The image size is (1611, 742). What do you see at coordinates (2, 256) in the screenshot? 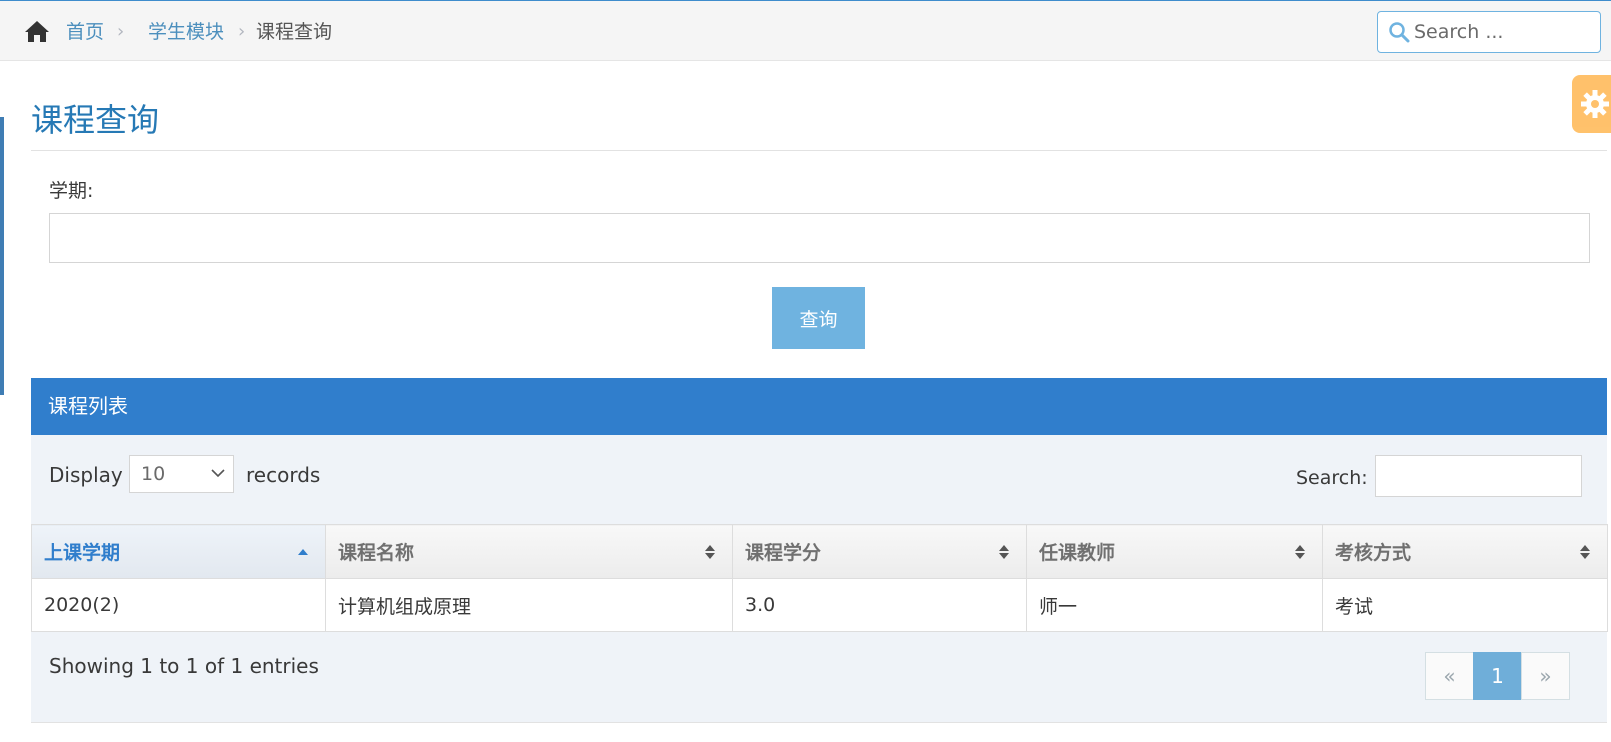
I see `left-accent-bar` at bounding box center [2, 256].